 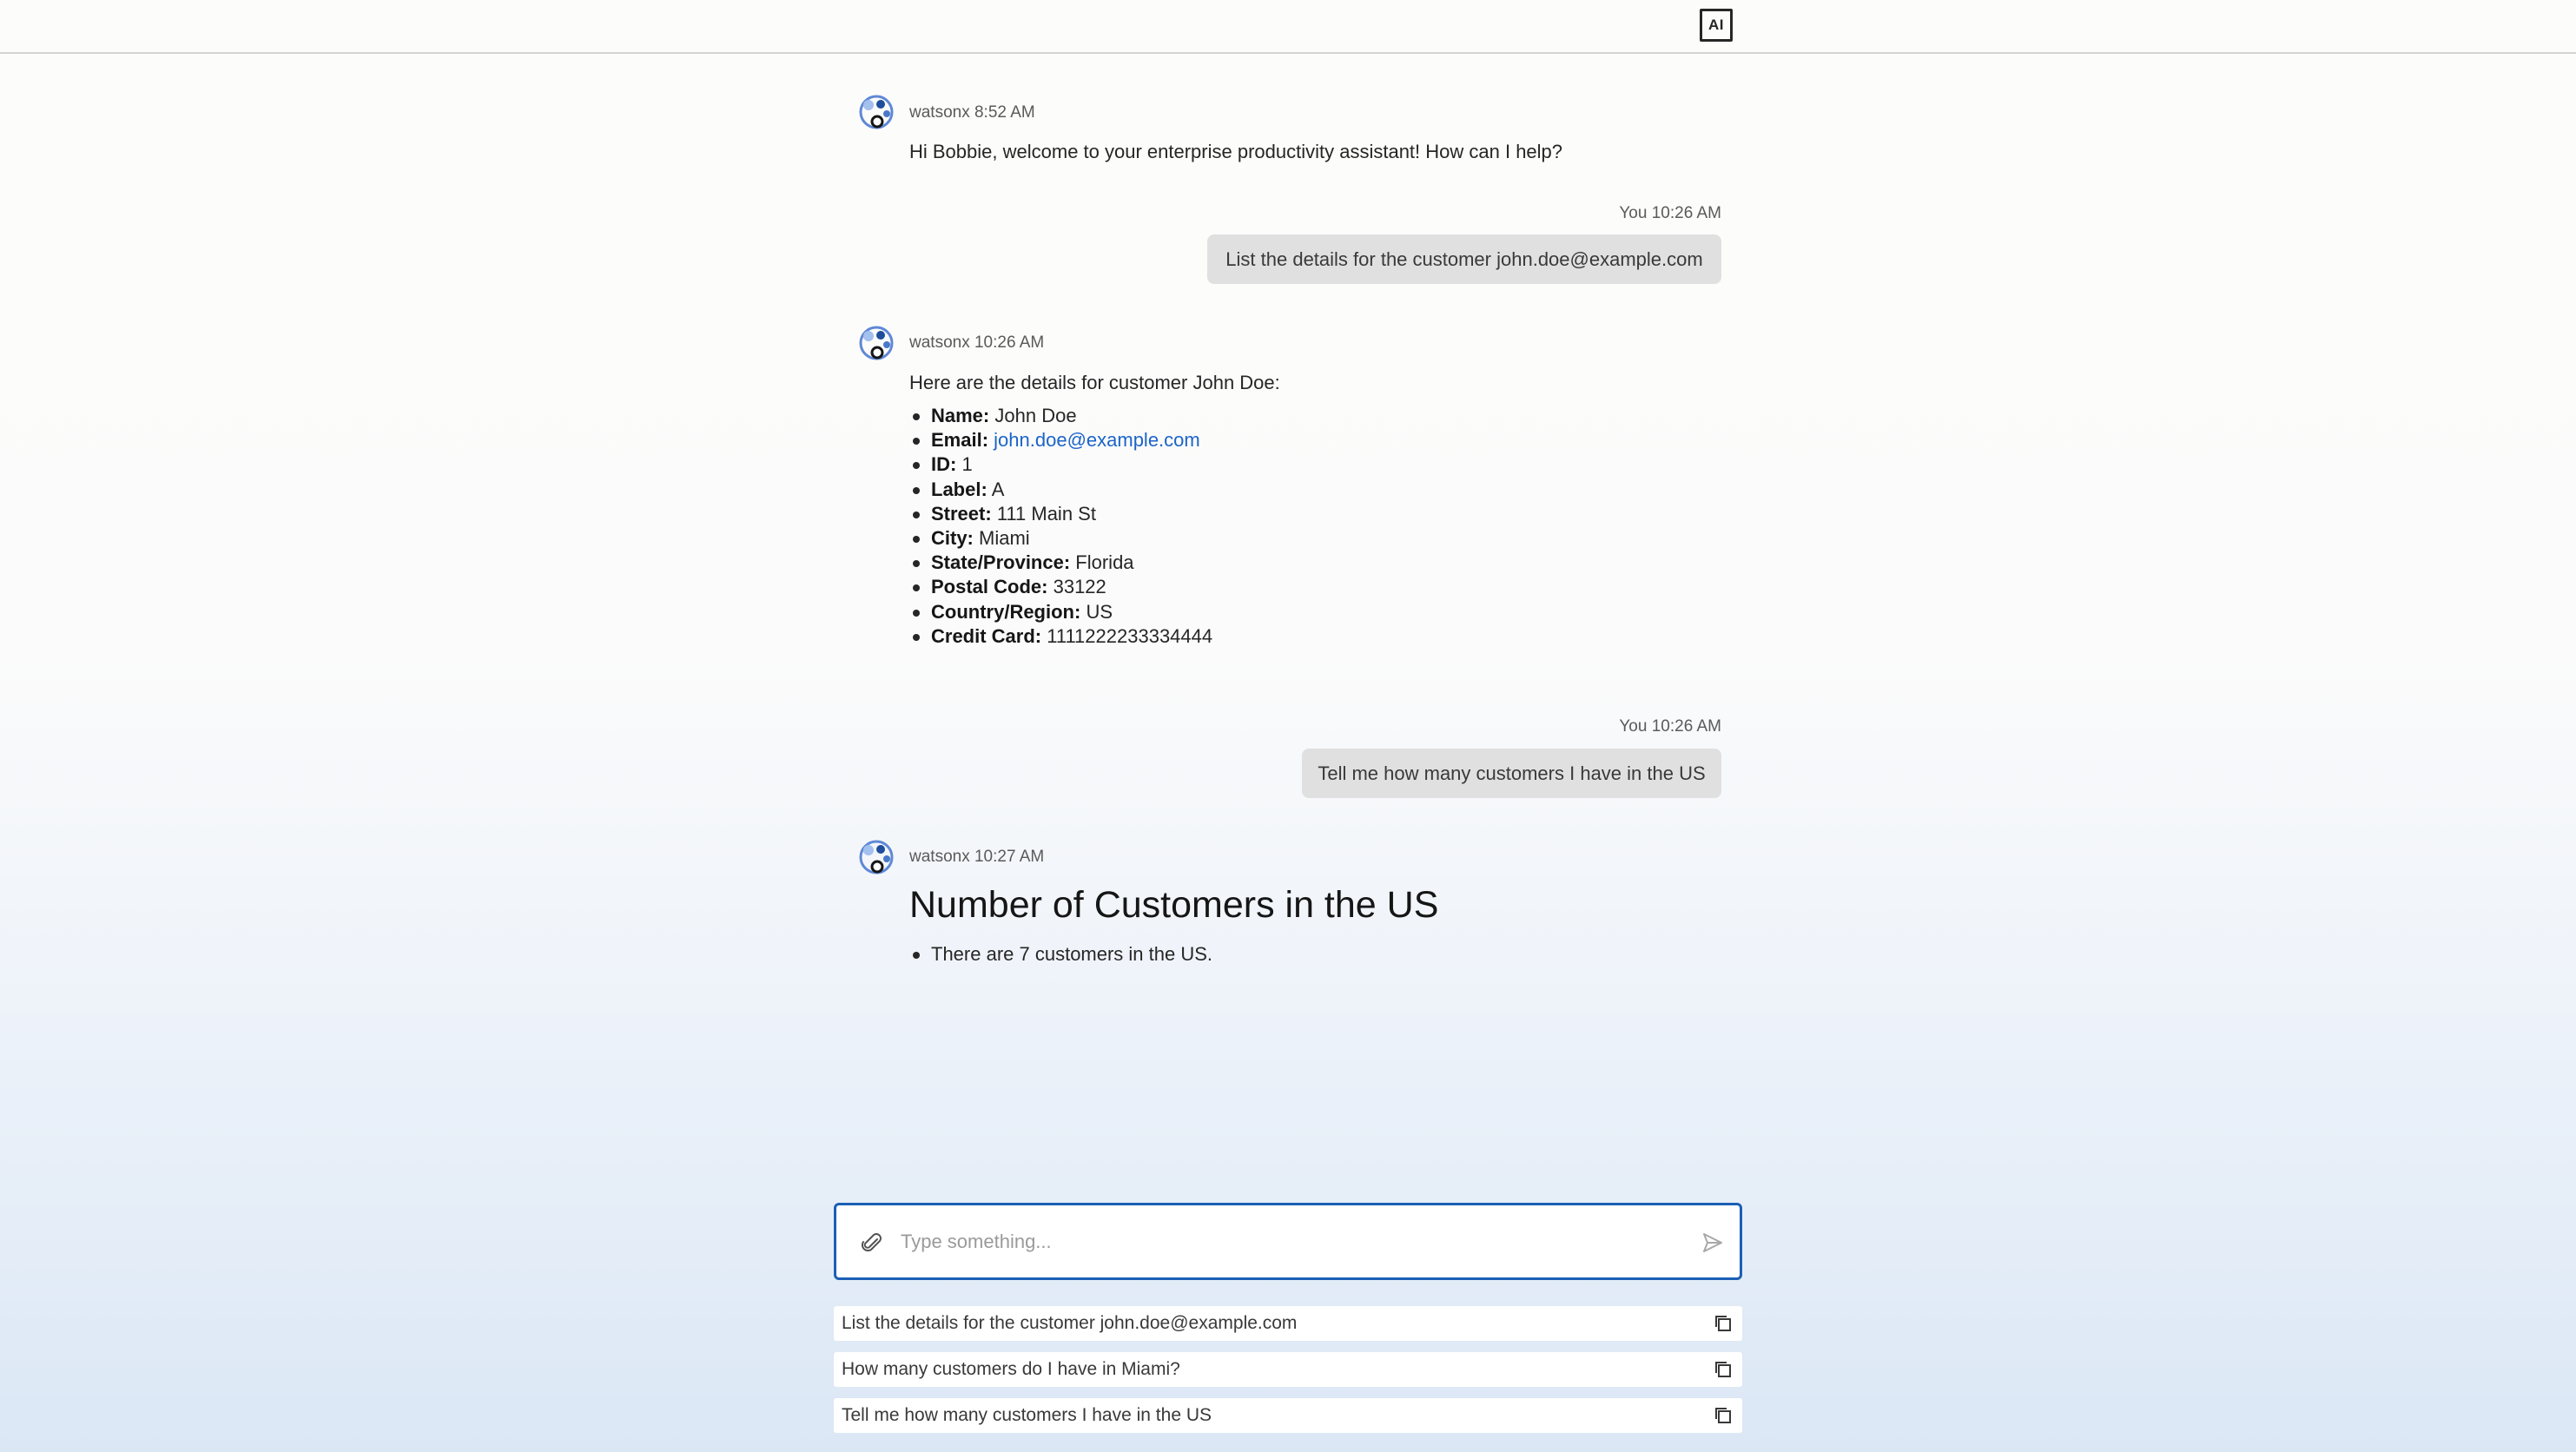 What do you see at coordinates (1275, 1242) in the screenshot?
I see `message-input` at bounding box center [1275, 1242].